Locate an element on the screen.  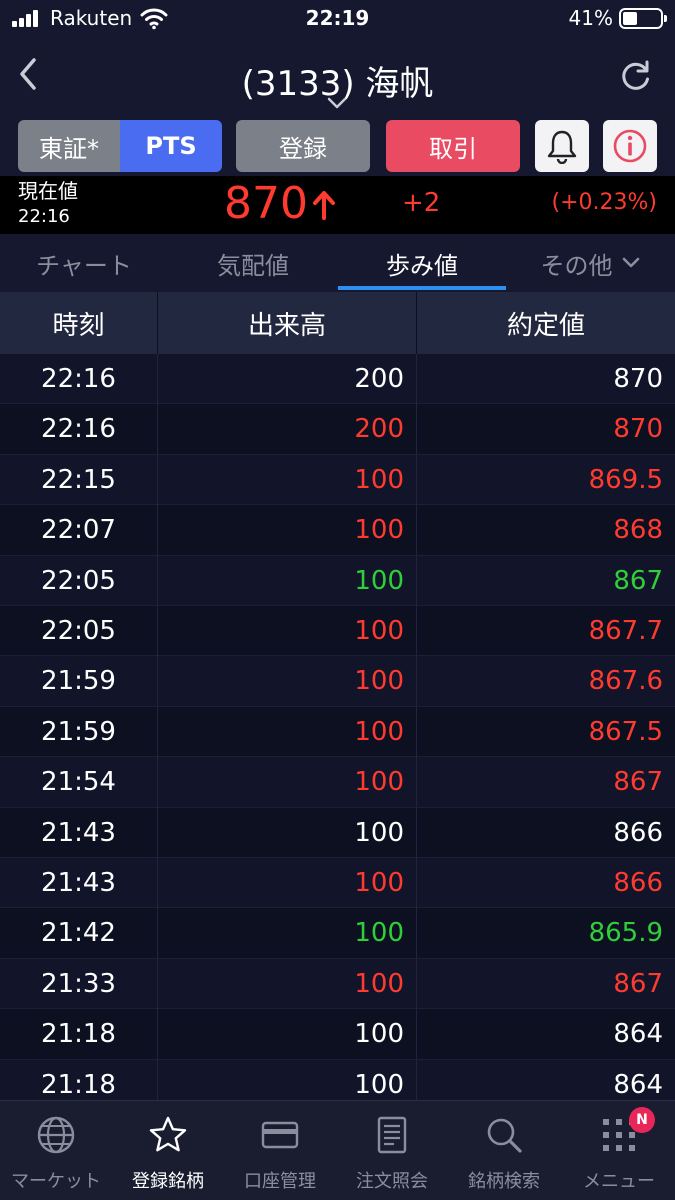
active-tab-indicator is located at coordinates (422, 288).